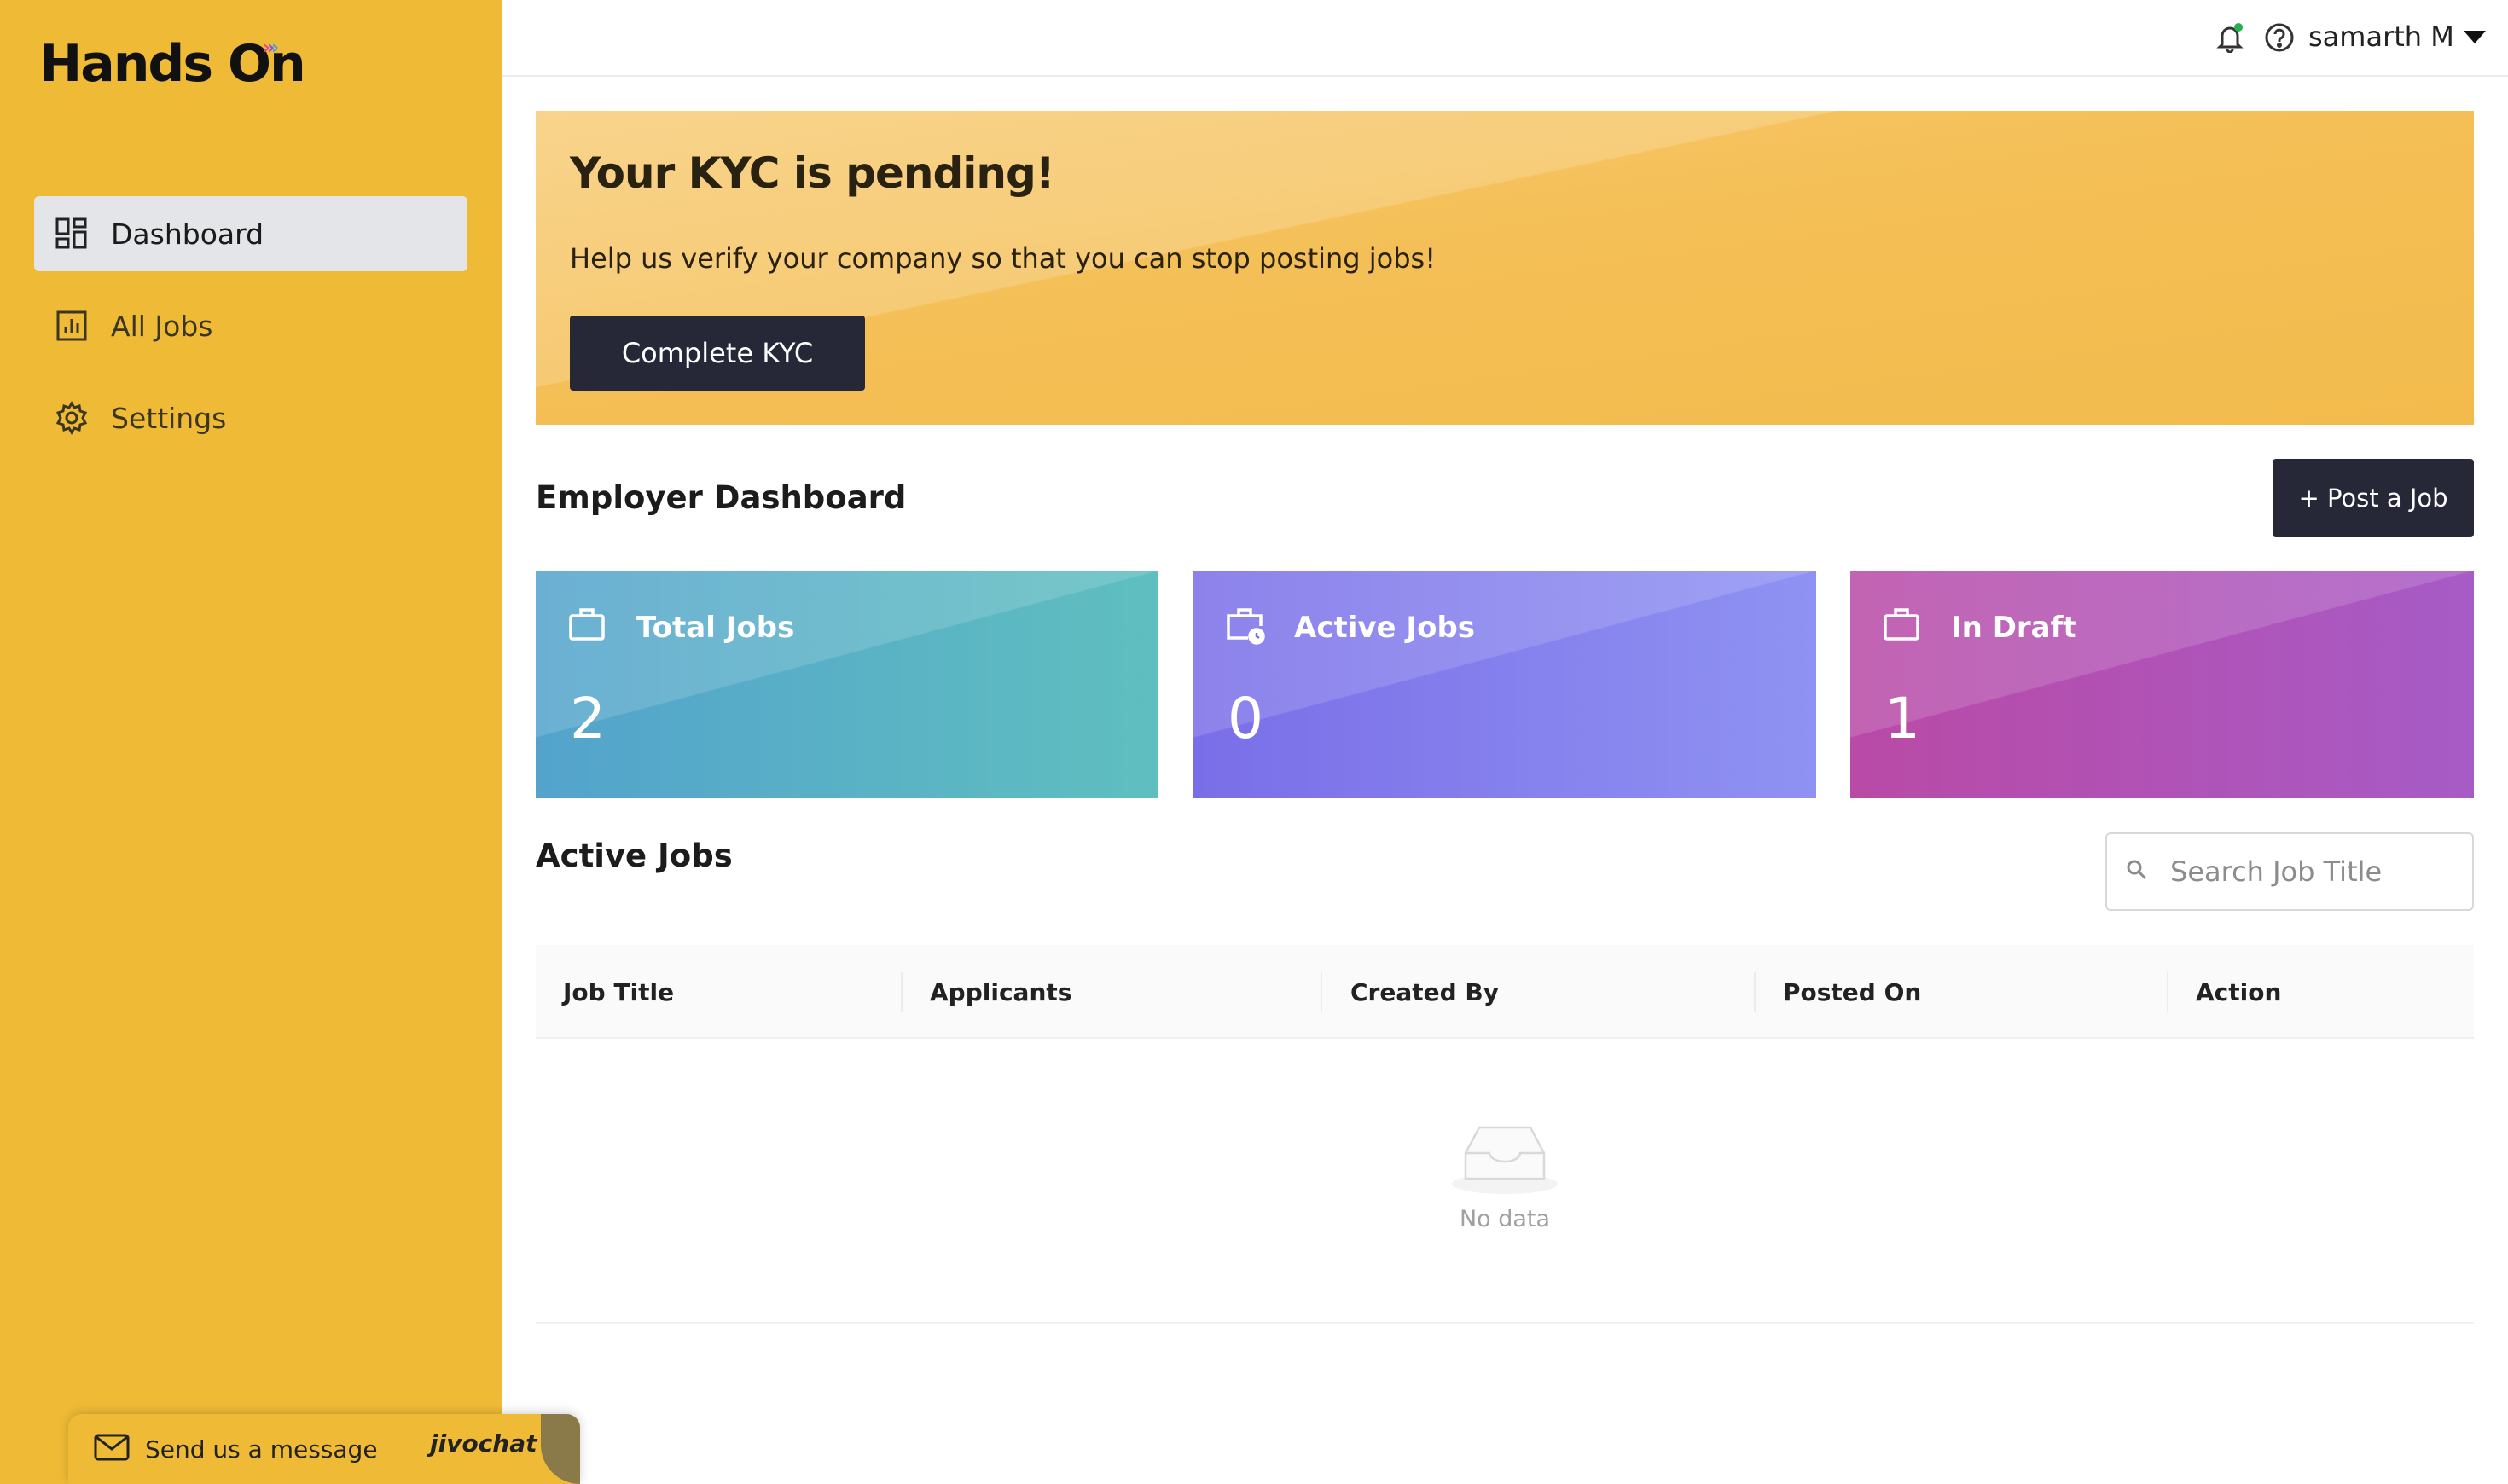 The image size is (2508, 1484). What do you see at coordinates (1245, 625) in the screenshot?
I see `briefcase-clock-icon` at bounding box center [1245, 625].